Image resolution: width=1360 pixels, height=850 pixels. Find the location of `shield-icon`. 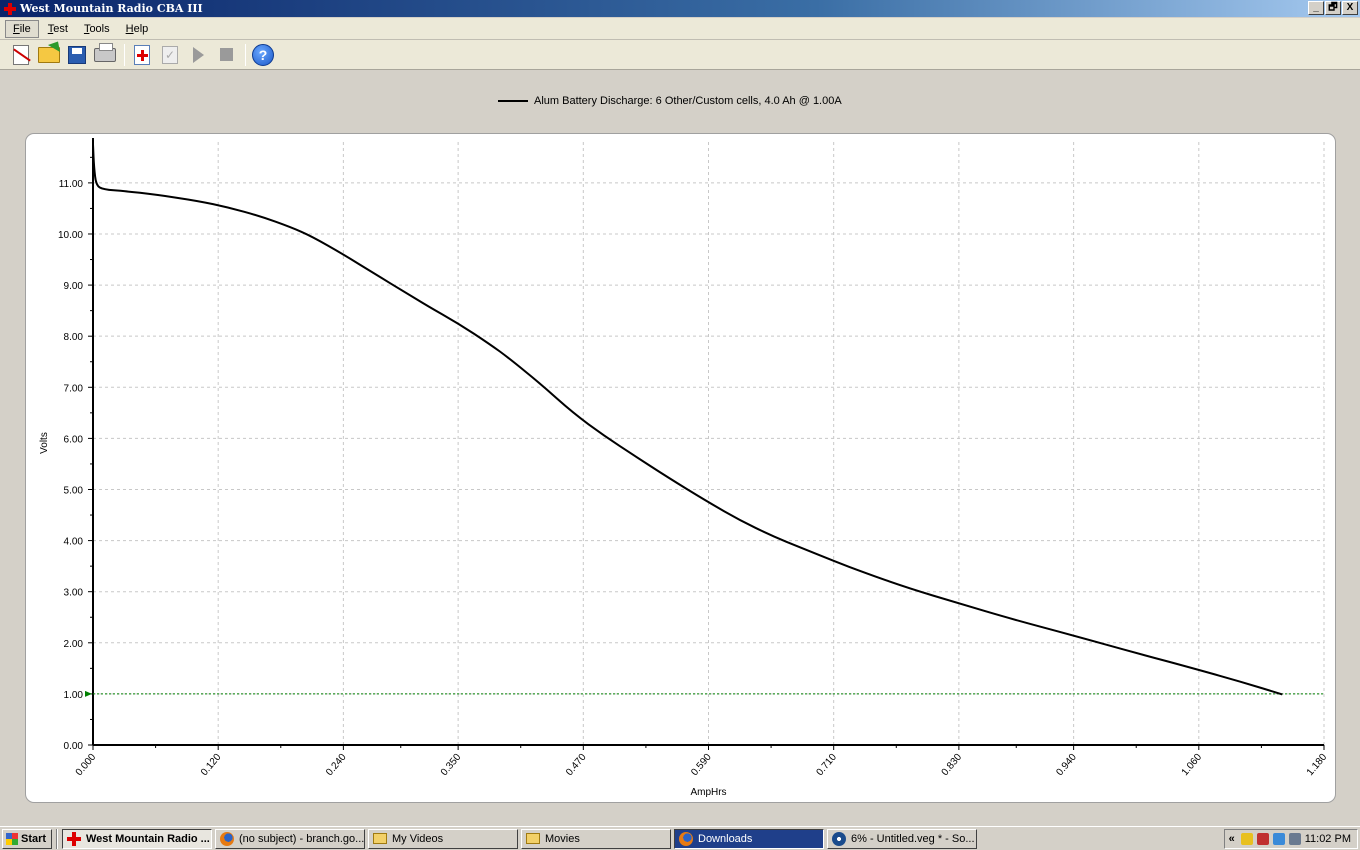

shield-icon is located at coordinates (1246, 839).